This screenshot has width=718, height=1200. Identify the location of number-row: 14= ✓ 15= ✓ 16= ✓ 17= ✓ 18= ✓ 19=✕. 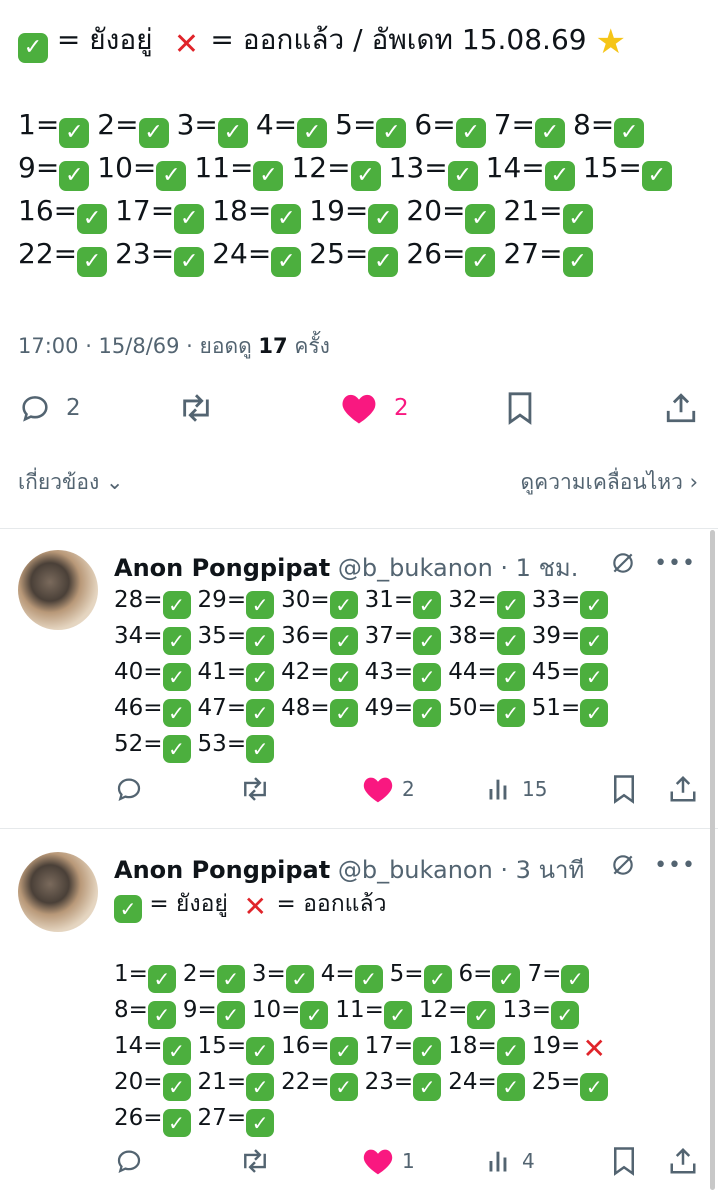
(409, 1046).